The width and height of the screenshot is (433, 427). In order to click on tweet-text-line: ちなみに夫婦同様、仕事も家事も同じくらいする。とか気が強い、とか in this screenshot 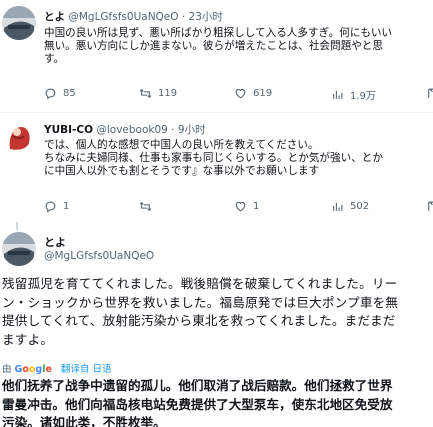, I will do `click(213, 158)`.